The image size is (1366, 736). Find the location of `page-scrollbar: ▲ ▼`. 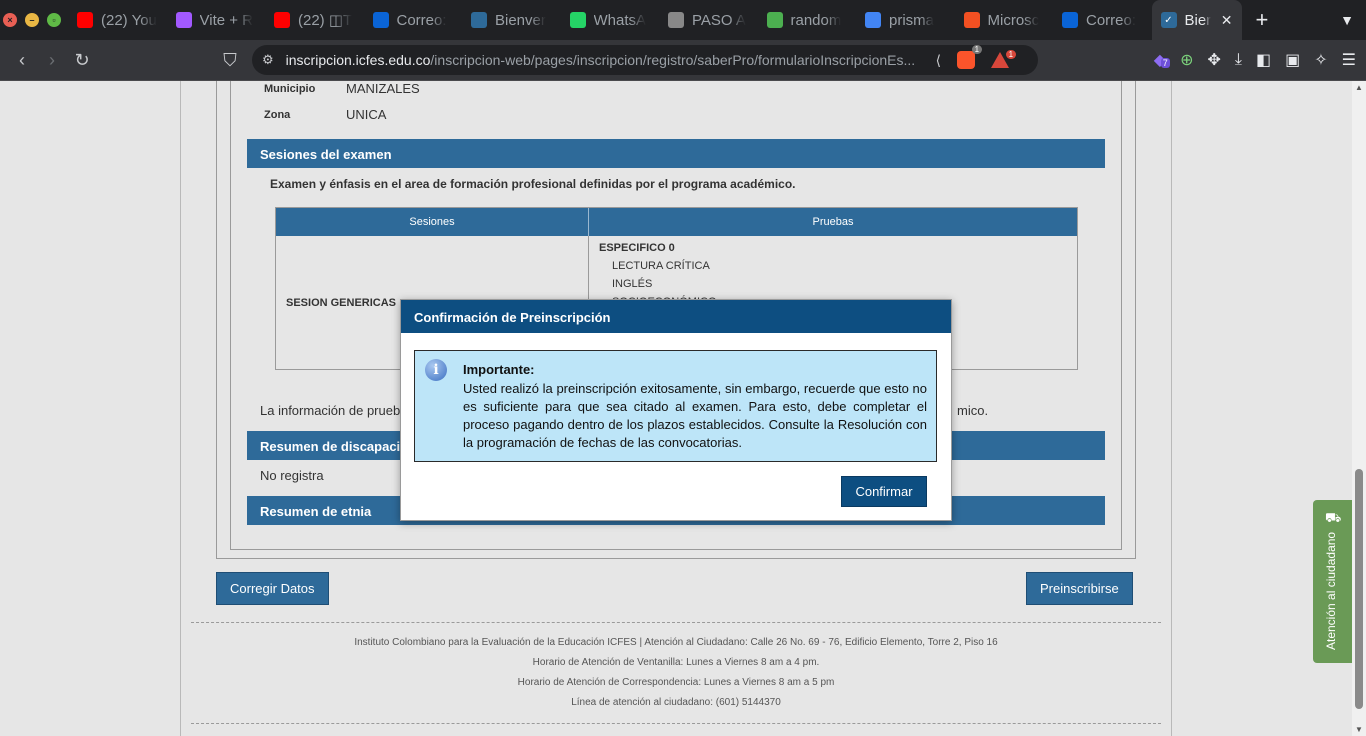

page-scrollbar: ▲ ▼ is located at coordinates (1359, 408).